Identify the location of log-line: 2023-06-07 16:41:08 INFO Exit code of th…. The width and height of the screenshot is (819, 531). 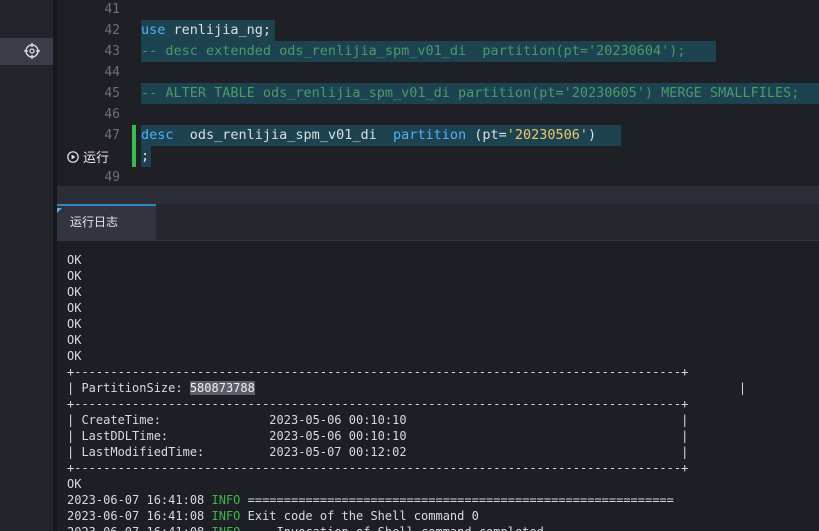
(273, 516).